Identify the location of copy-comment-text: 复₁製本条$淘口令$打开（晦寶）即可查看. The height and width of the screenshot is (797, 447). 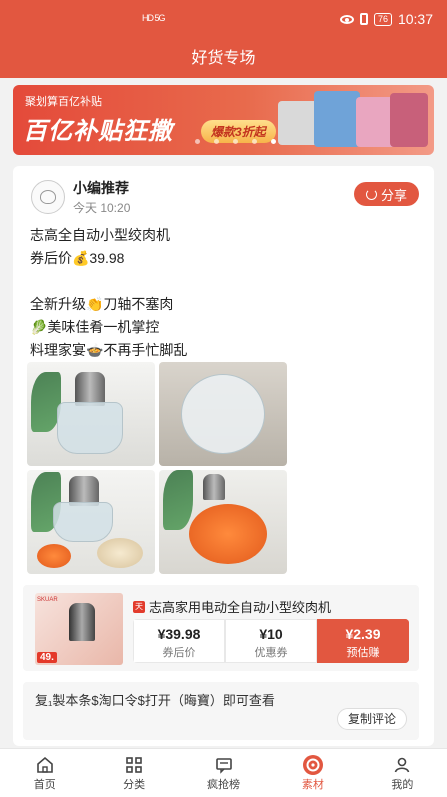
(155, 700).